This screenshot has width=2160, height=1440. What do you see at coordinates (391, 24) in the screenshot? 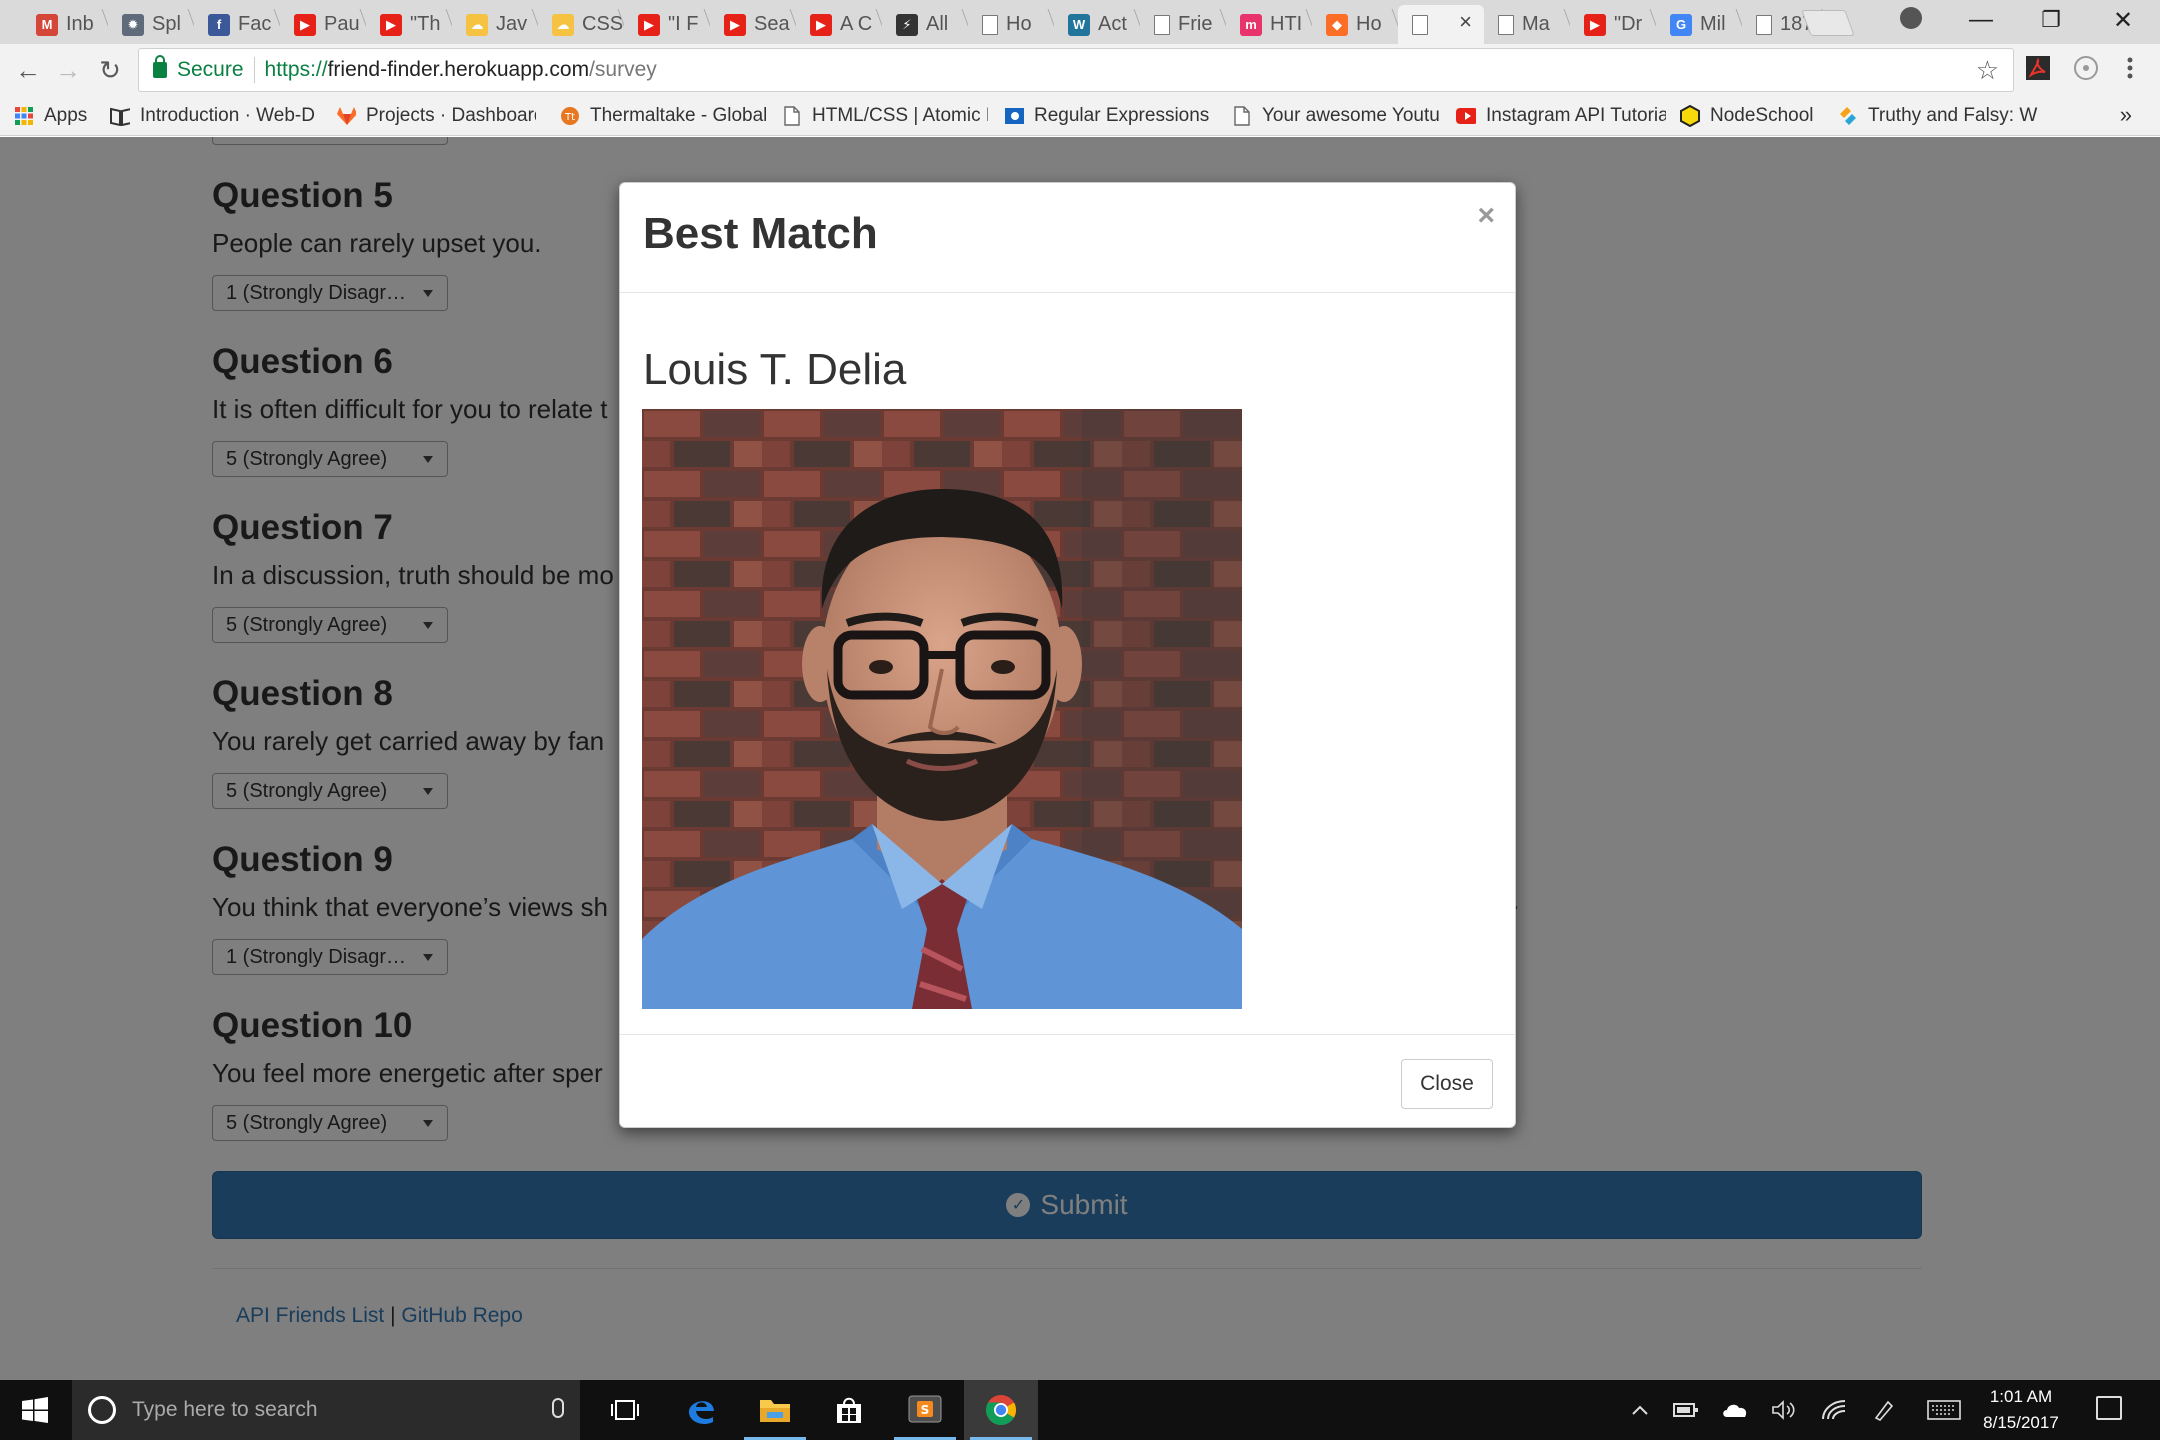
I see `youtube-icon: ▶` at bounding box center [391, 24].